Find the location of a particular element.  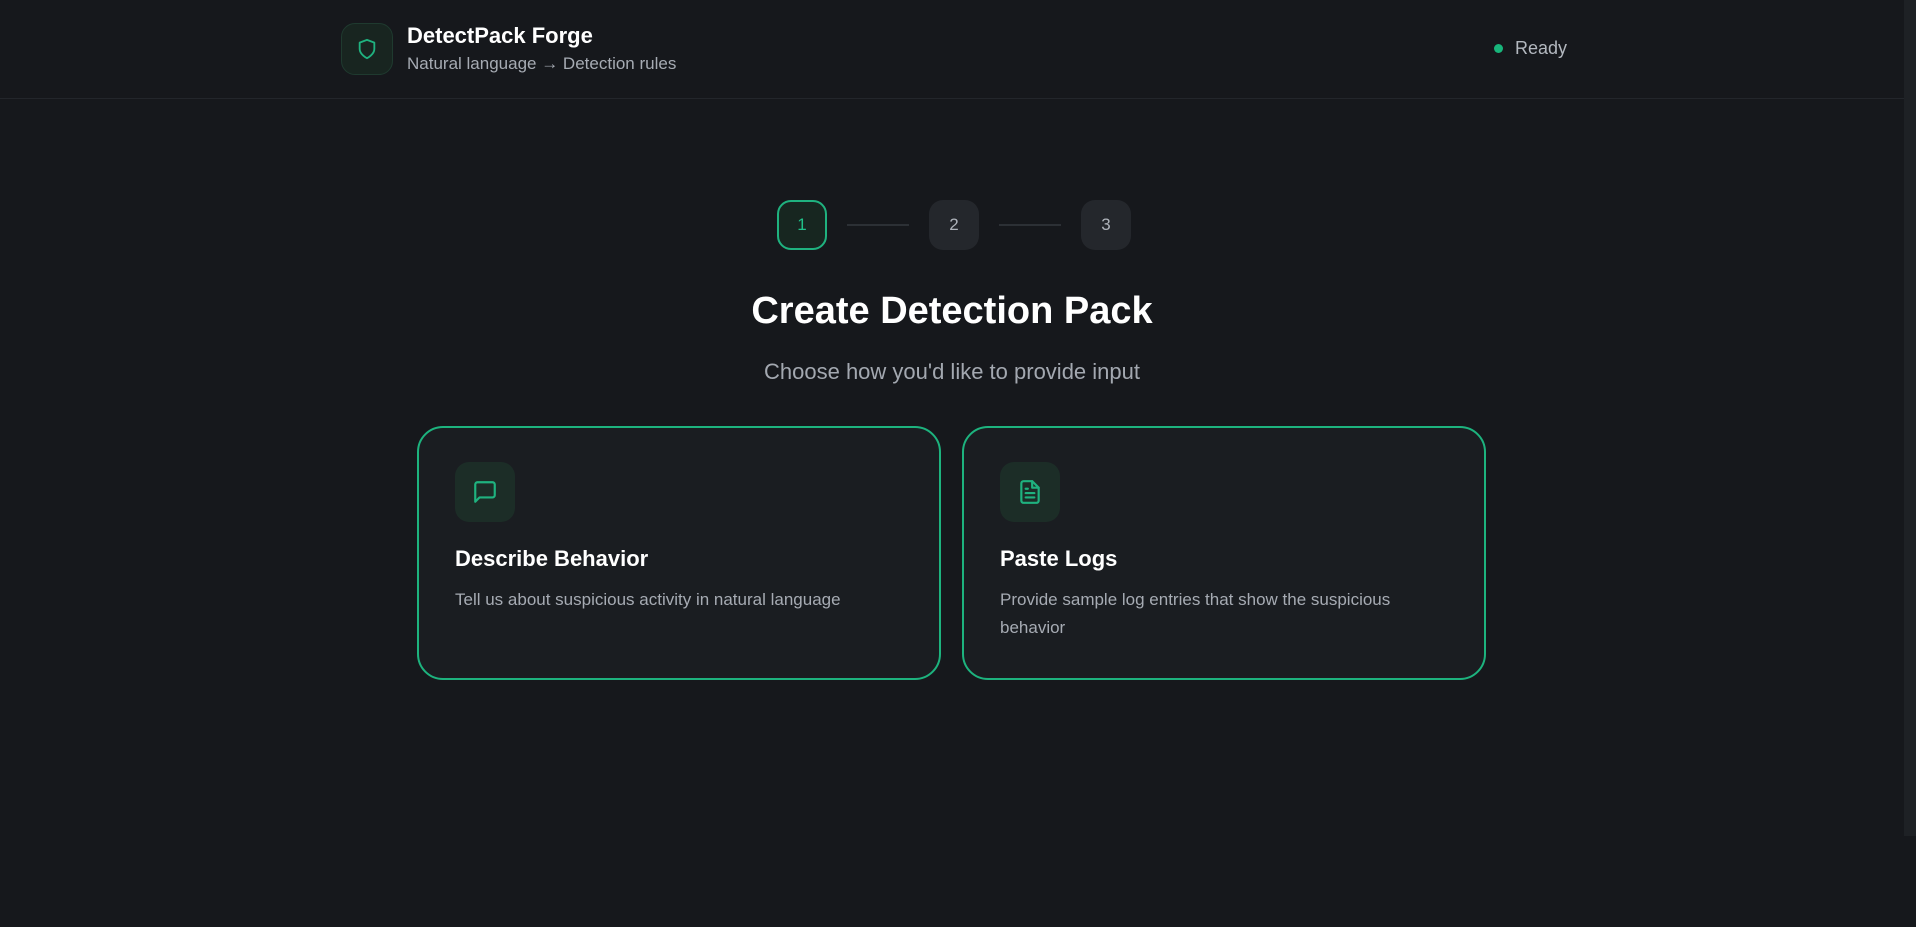

page-subtitle: Choose how you'd like to provide input is located at coordinates (952, 371).